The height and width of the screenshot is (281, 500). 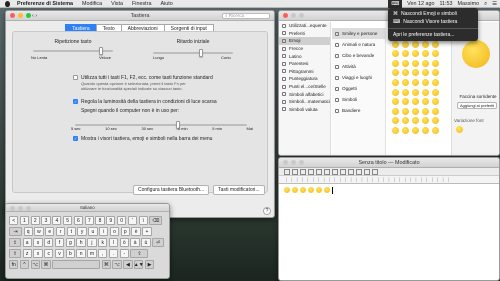 I want to click on key: i, so click(x=104, y=231).